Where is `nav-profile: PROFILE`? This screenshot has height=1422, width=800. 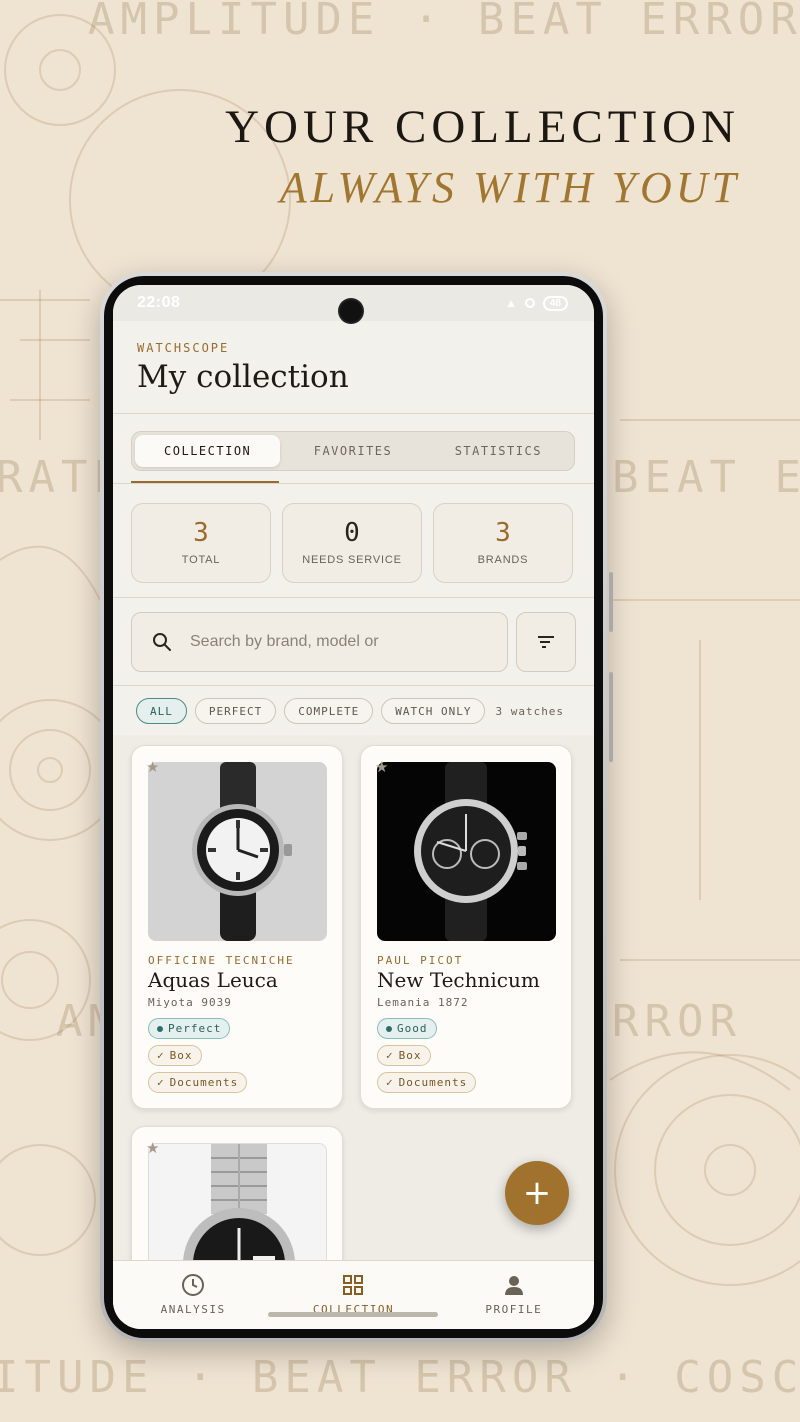 nav-profile: PROFILE is located at coordinates (514, 1295).